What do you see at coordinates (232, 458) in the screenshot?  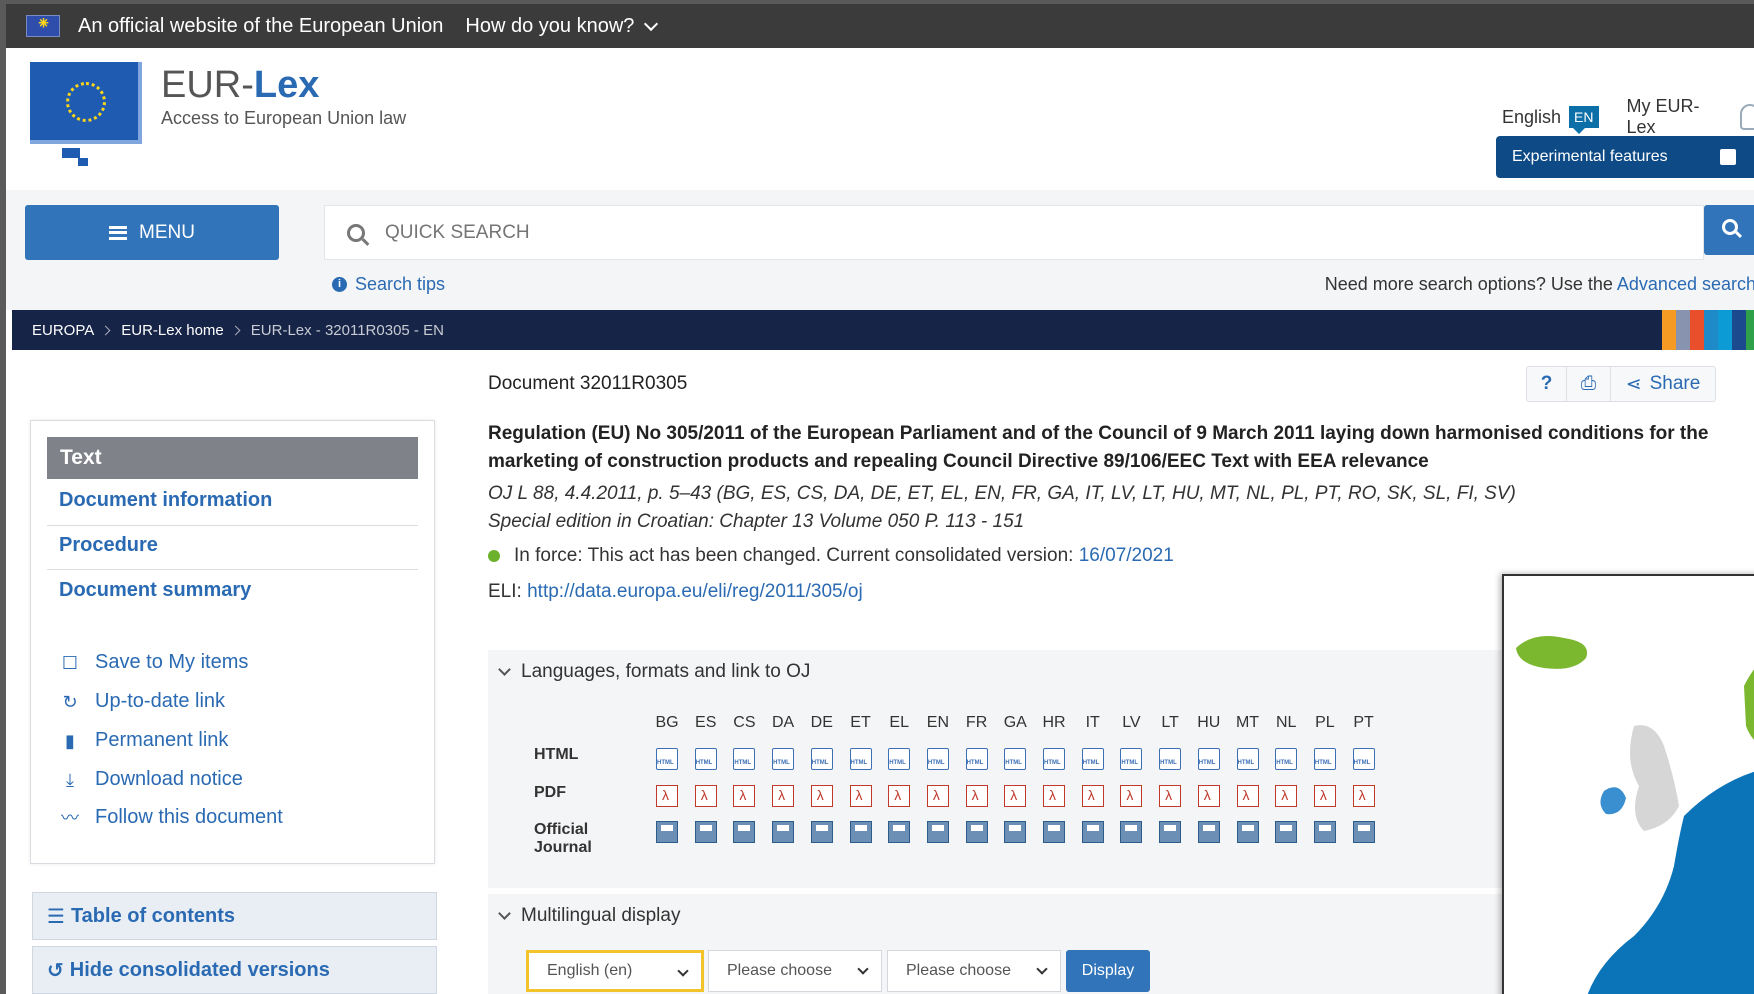 I see `sidebar-item-text: Text` at bounding box center [232, 458].